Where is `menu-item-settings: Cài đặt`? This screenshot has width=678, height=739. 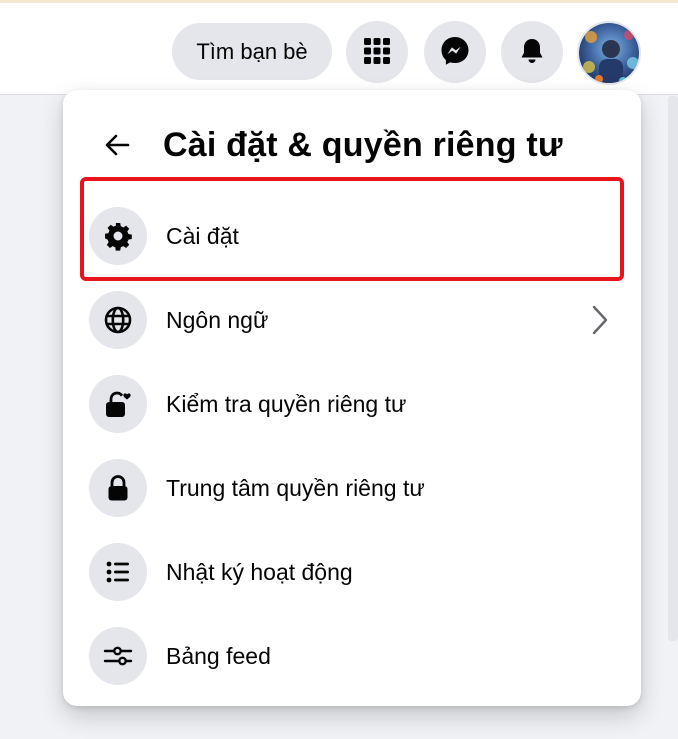
menu-item-settings: Cài đặt is located at coordinates (353, 236).